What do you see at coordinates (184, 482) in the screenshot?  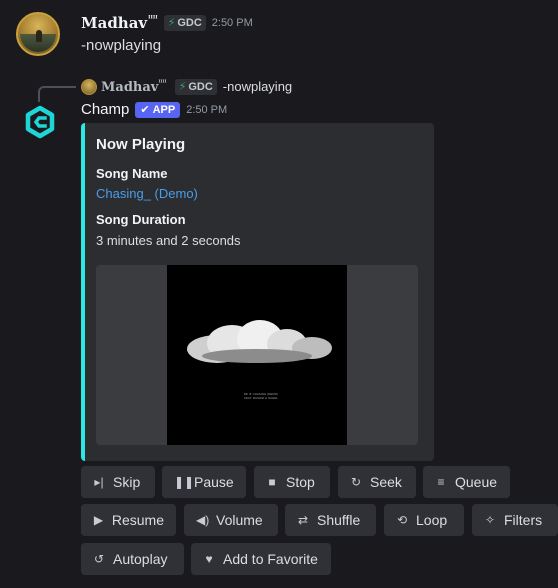 I see `pause-icon: ❚❚` at bounding box center [184, 482].